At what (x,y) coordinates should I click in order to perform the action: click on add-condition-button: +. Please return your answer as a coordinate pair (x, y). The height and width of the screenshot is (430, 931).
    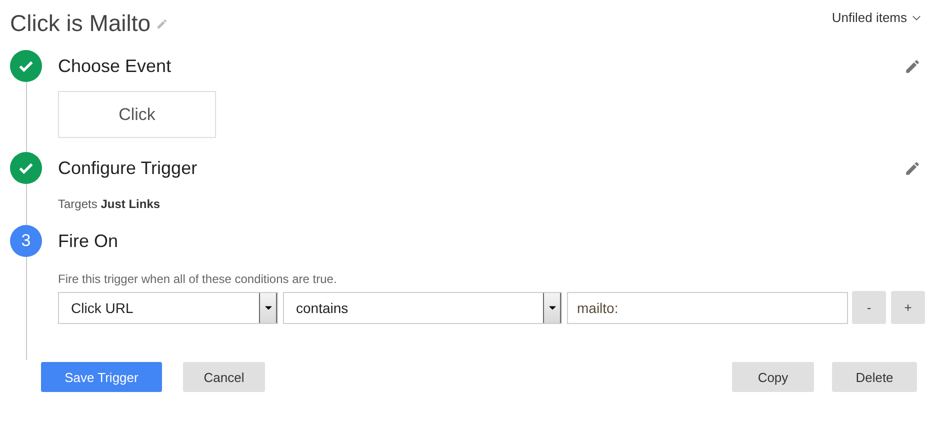
    Looking at the image, I should click on (908, 307).